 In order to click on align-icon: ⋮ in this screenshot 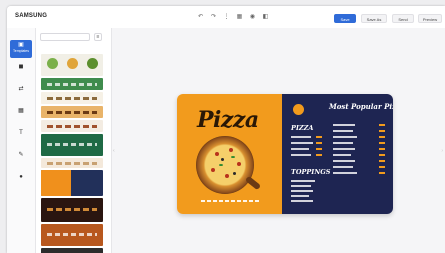, I will do `click(226, 17)`.